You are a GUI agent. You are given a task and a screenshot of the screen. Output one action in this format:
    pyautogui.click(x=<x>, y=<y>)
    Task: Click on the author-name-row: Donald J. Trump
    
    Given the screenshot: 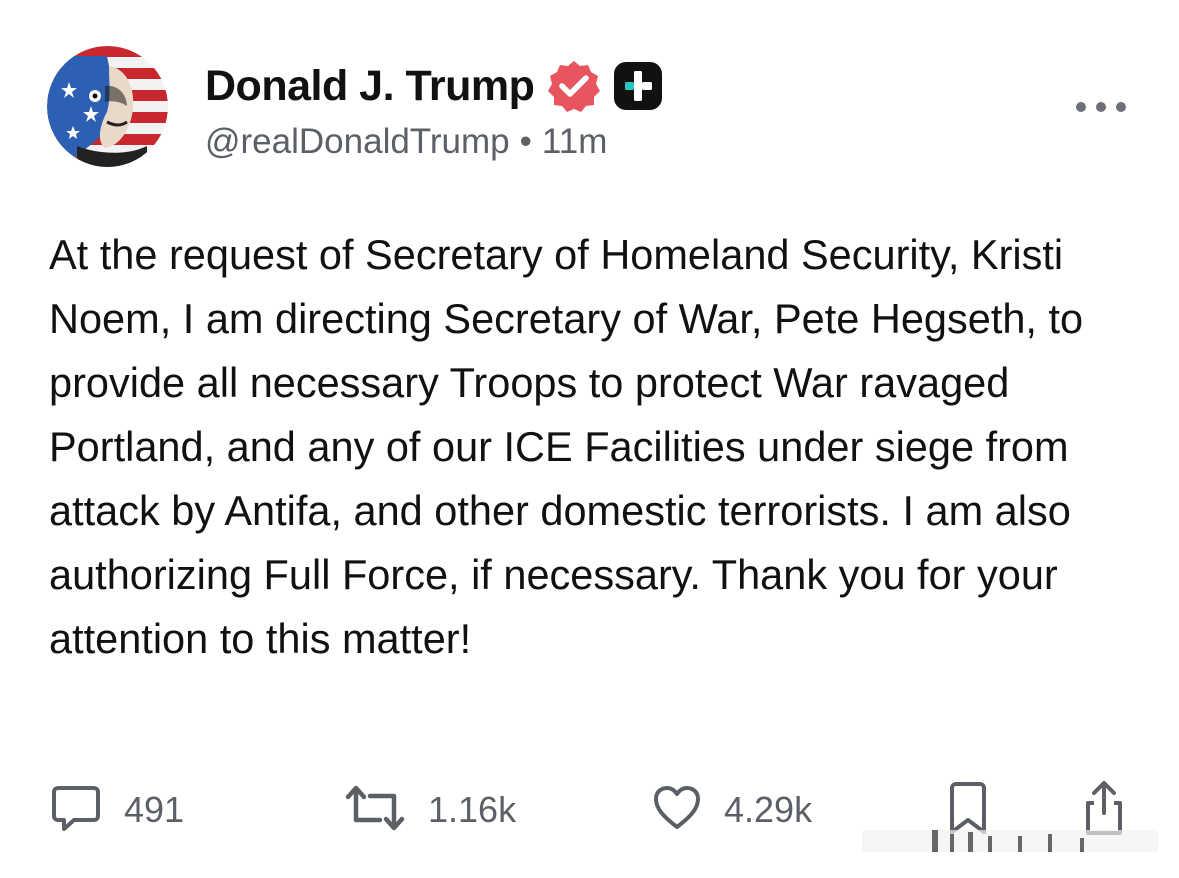 What is the action you would take?
    pyautogui.click(x=435, y=86)
    